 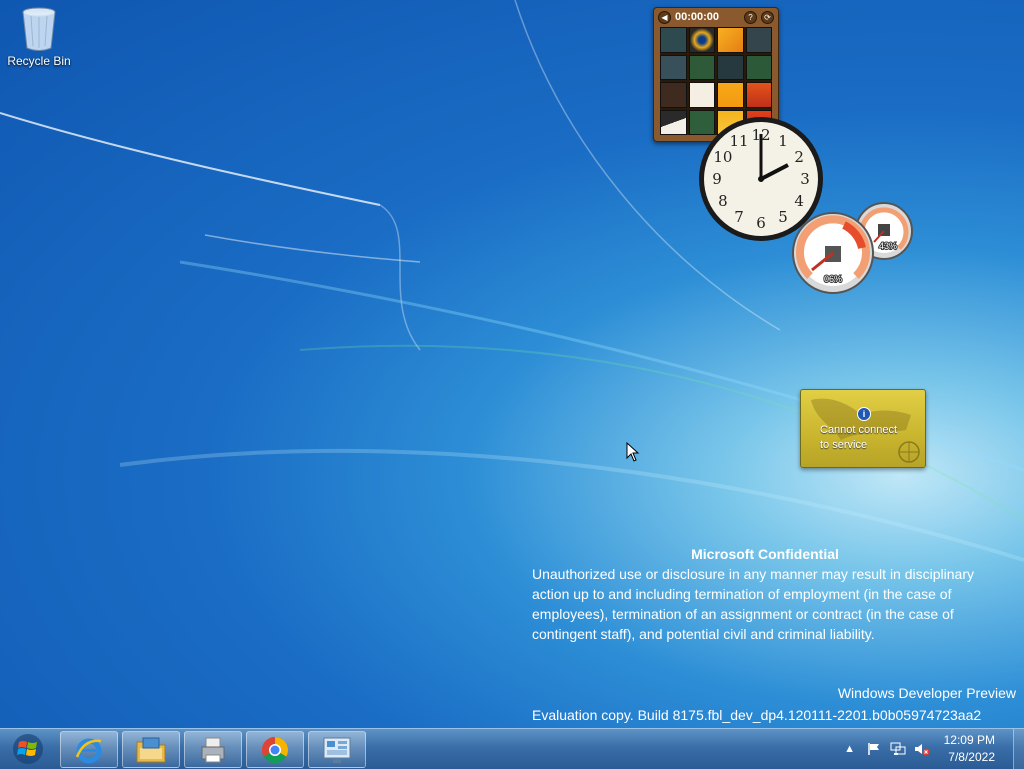 I want to click on network-icon, so click(x=898, y=749).